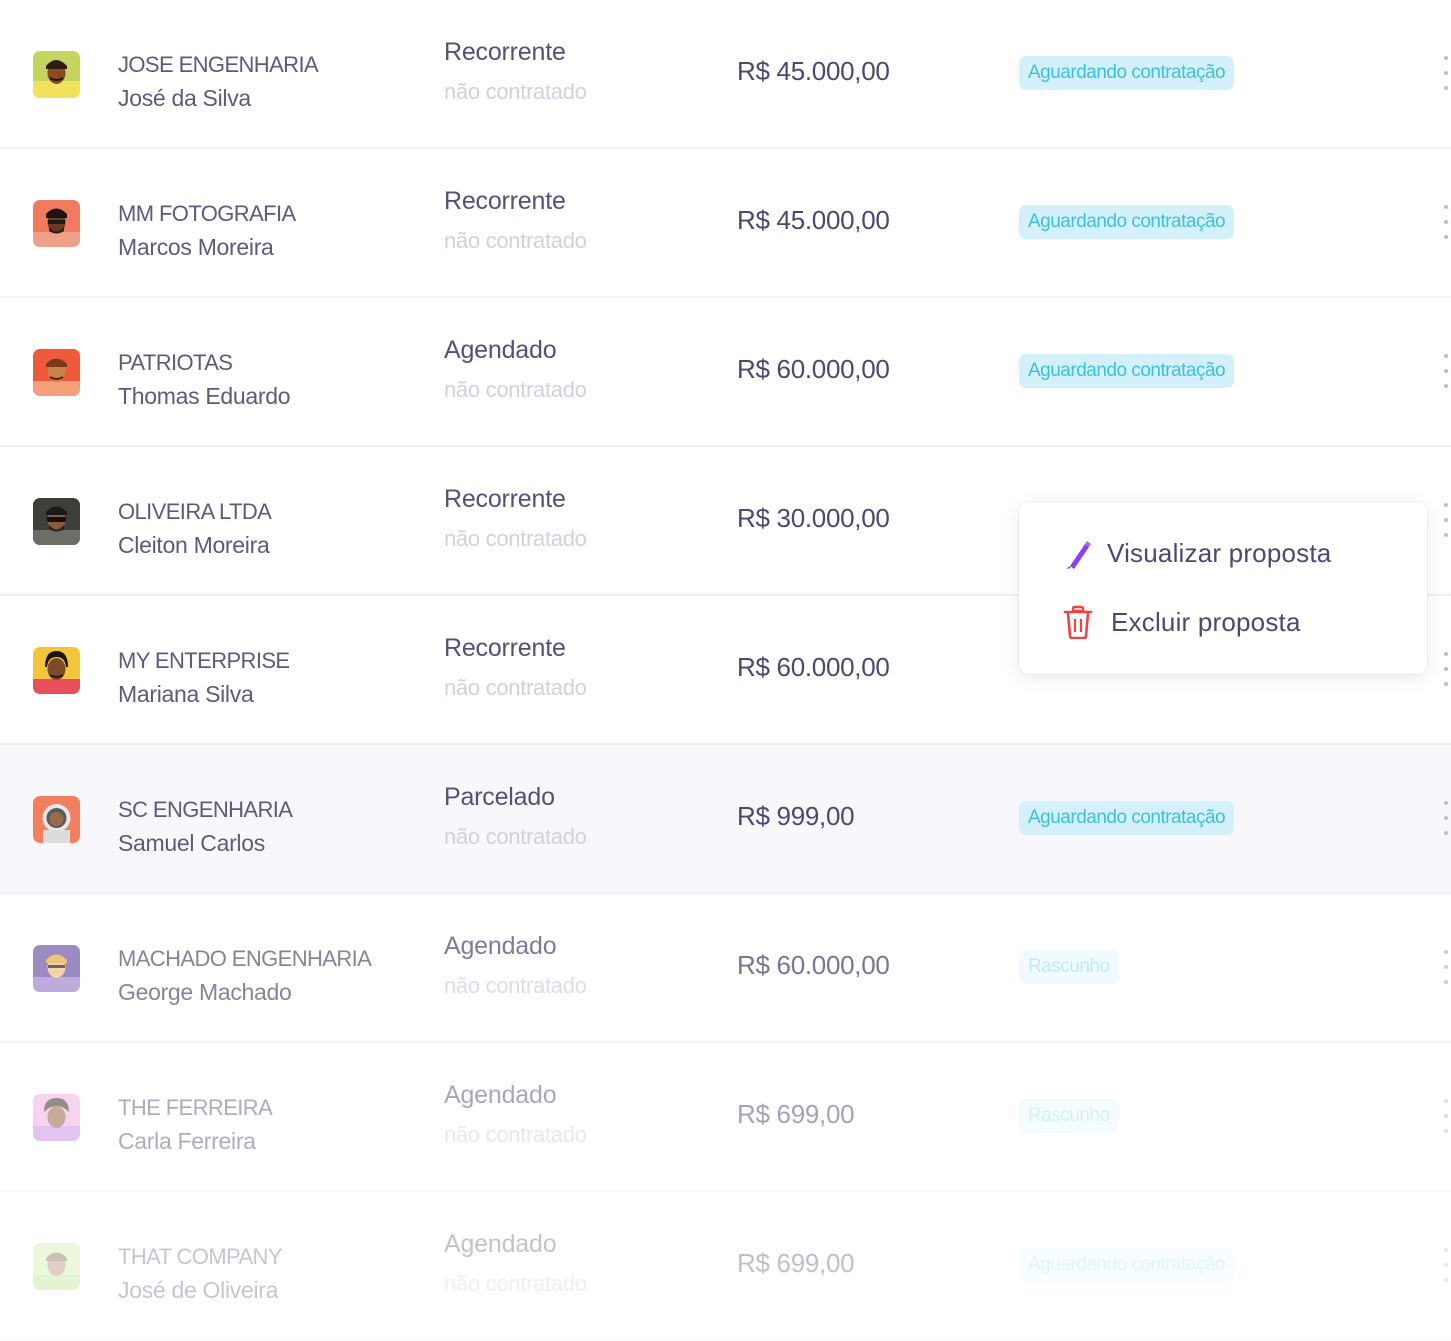 Image resolution: width=1451 pixels, height=1341 pixels. Describe the element at coordinates (1206, 621) in the screenshot. I see `delete-proposal-label: Excluir proposta` at that location.